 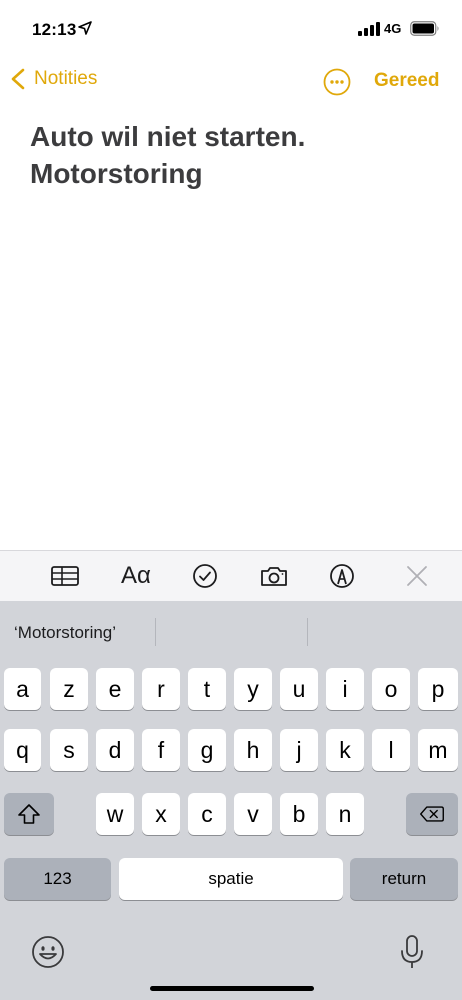 I want to click on suggestion-bar: ‘Motorstoring’, so click(x=231, y=632).